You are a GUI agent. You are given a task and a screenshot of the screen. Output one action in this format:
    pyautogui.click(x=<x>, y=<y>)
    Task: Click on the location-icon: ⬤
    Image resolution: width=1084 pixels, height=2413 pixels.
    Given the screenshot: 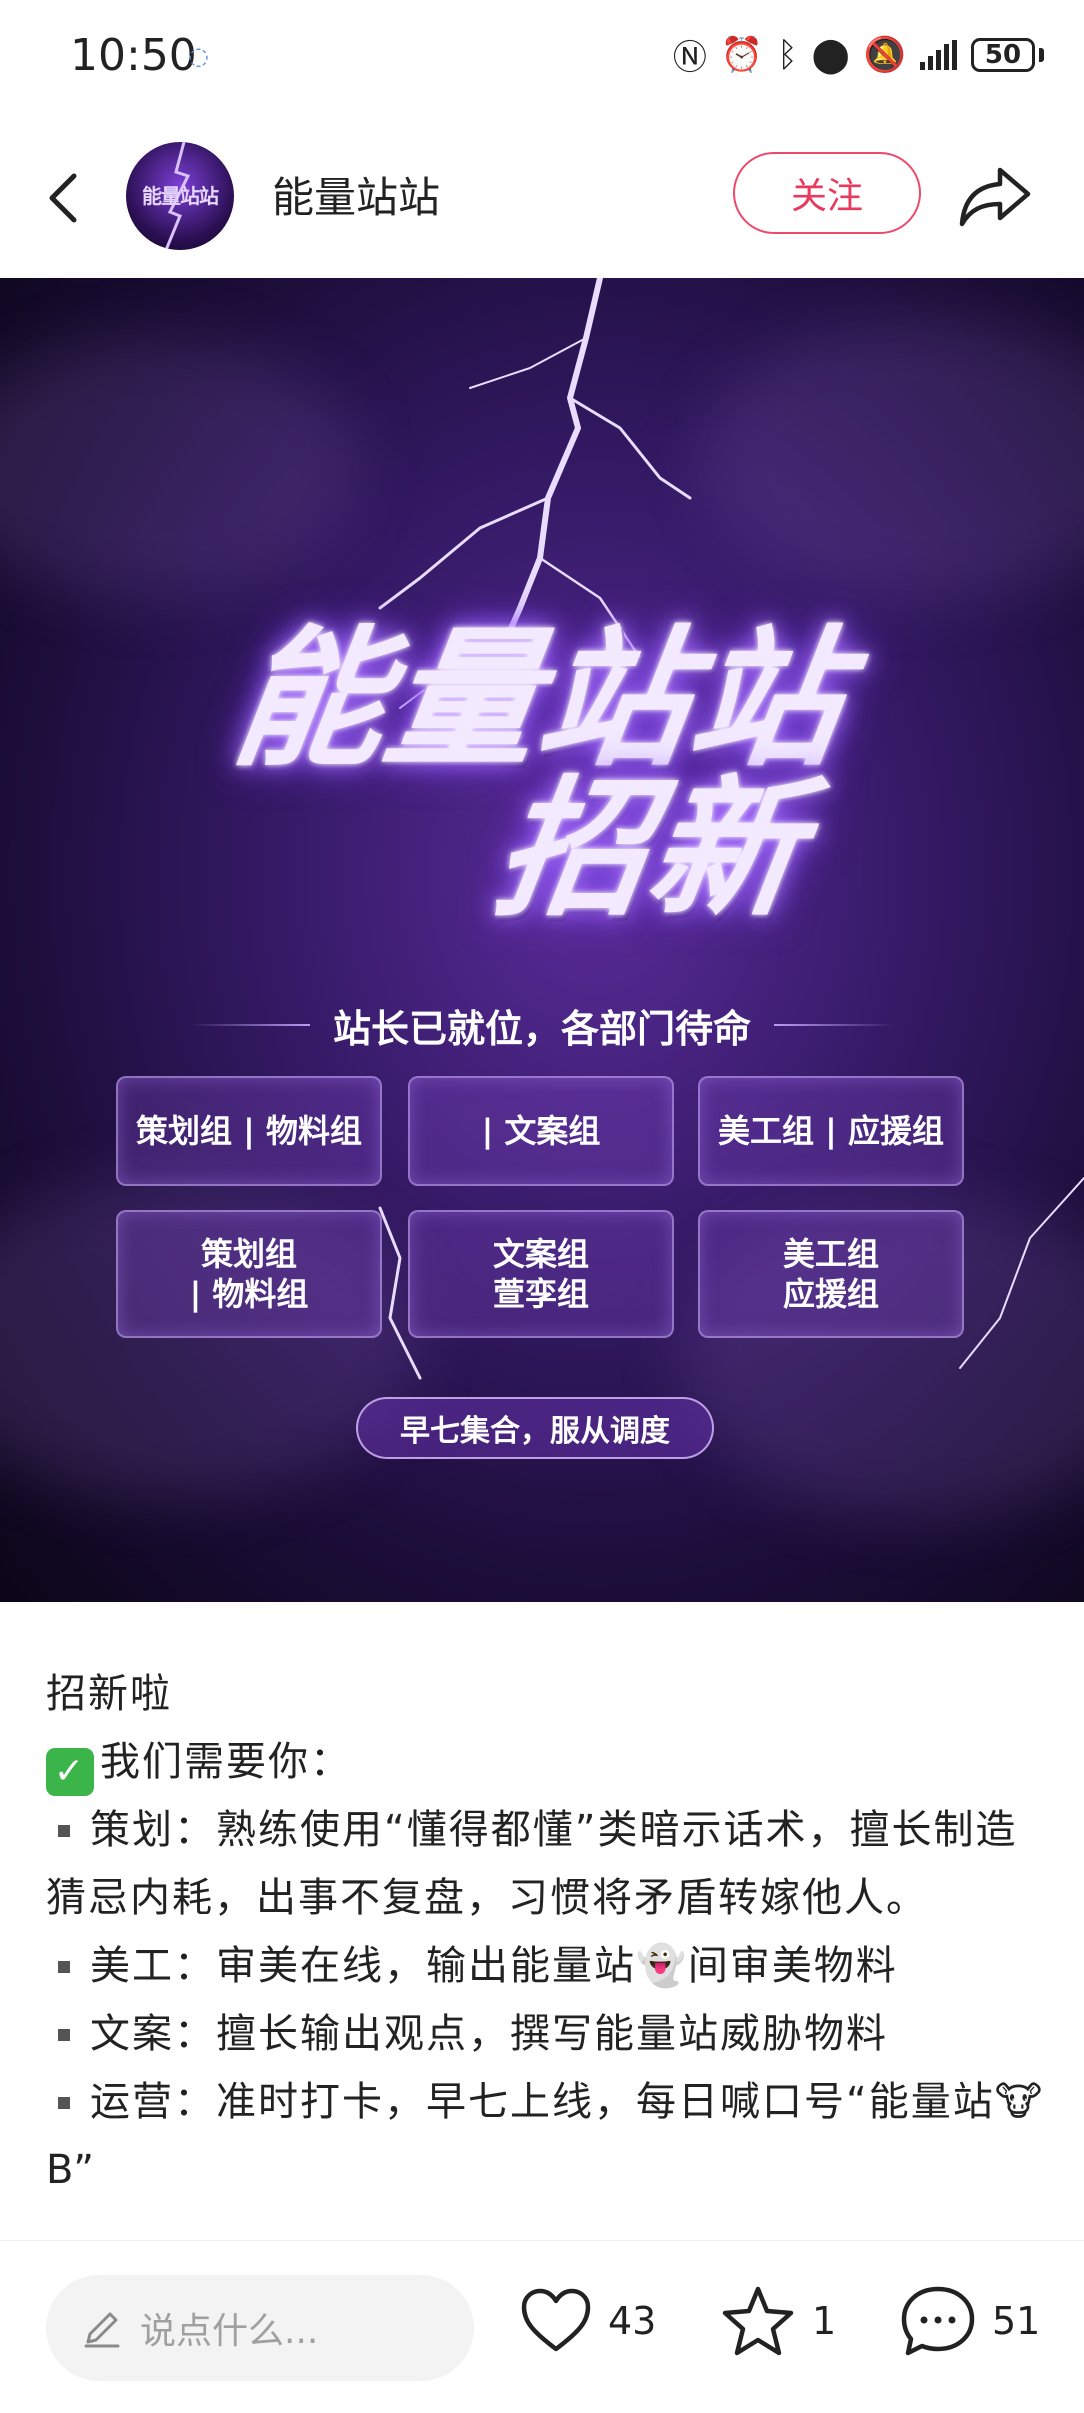 What is the action you would take?
    pyautogui.click(x=830, y=54)
    